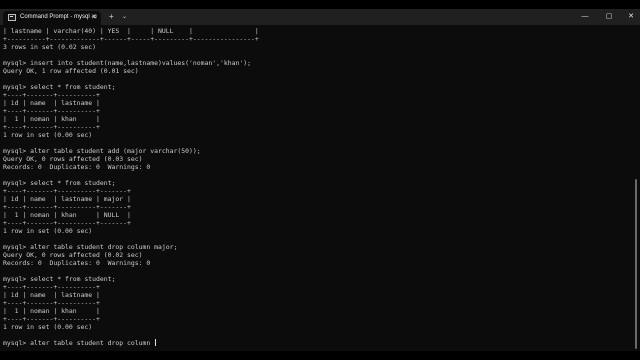 The image size is (640, 360). Describe the element at coordinates (320, 355) in the screenshot. I see `letterbox-bottom` at that location.